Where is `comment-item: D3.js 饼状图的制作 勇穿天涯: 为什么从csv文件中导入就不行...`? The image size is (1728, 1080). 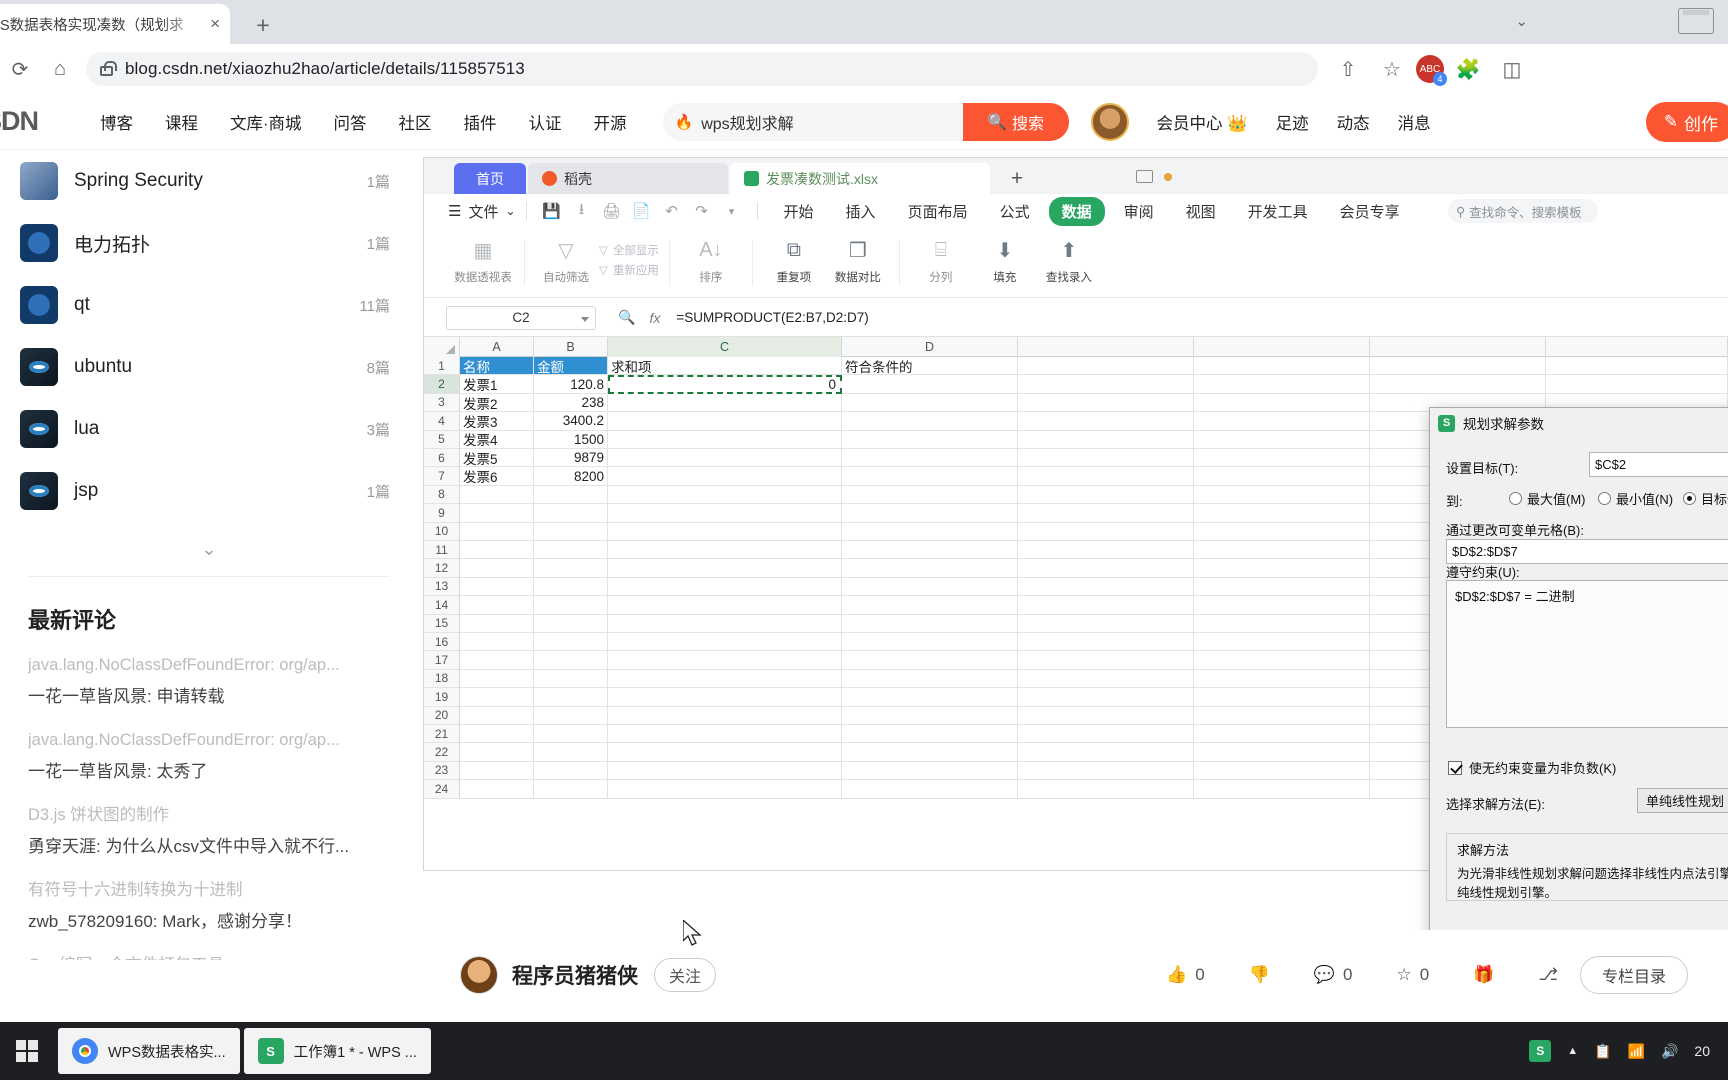
comment-item: D3.js 饼状图的制作 勇穿天涯: 为什么从csv文件中导入就不行... is located at coordinates (209, 831).